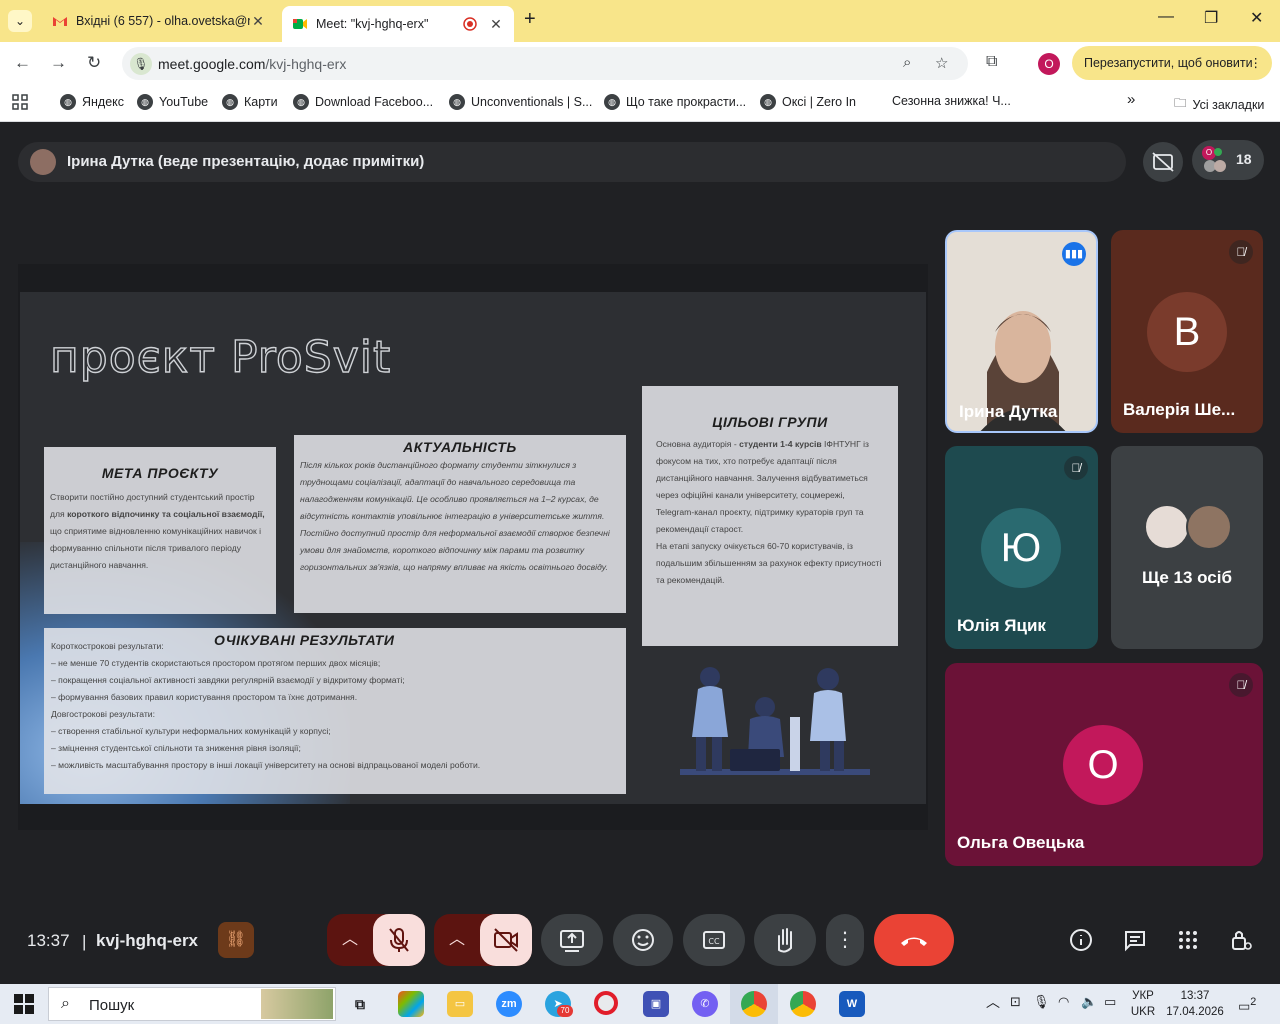 The image size is (1280, 1024). Describe the element at coordinates (907, 62) in the screenshot. I see `zoom-icon: ⌕` at that location.